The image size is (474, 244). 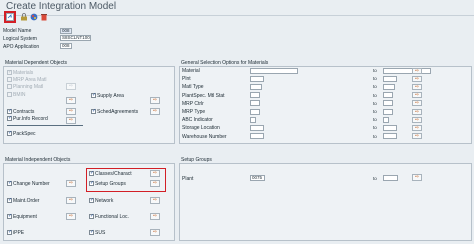 I want to click on plant-to-field, so click(x=390, y=178).